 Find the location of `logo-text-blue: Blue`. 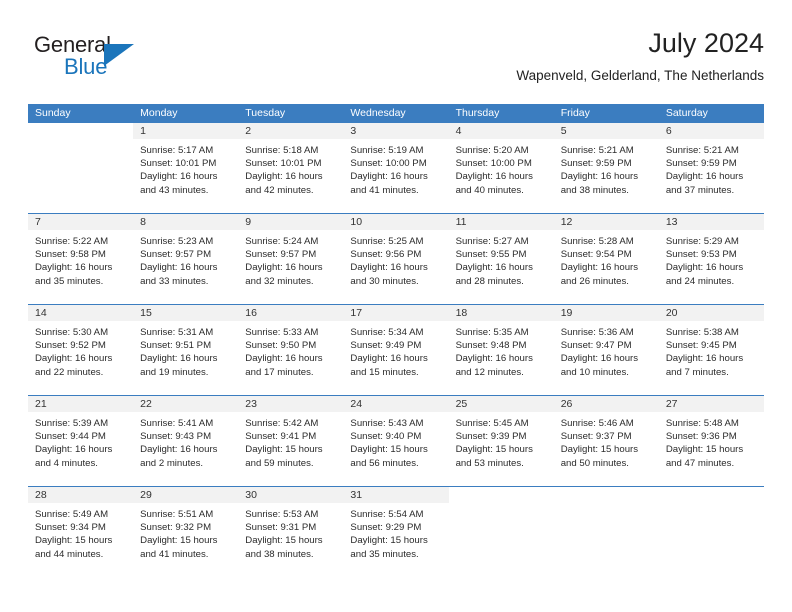

logo-text-blue: Blue is located at coordinates (86, 66).